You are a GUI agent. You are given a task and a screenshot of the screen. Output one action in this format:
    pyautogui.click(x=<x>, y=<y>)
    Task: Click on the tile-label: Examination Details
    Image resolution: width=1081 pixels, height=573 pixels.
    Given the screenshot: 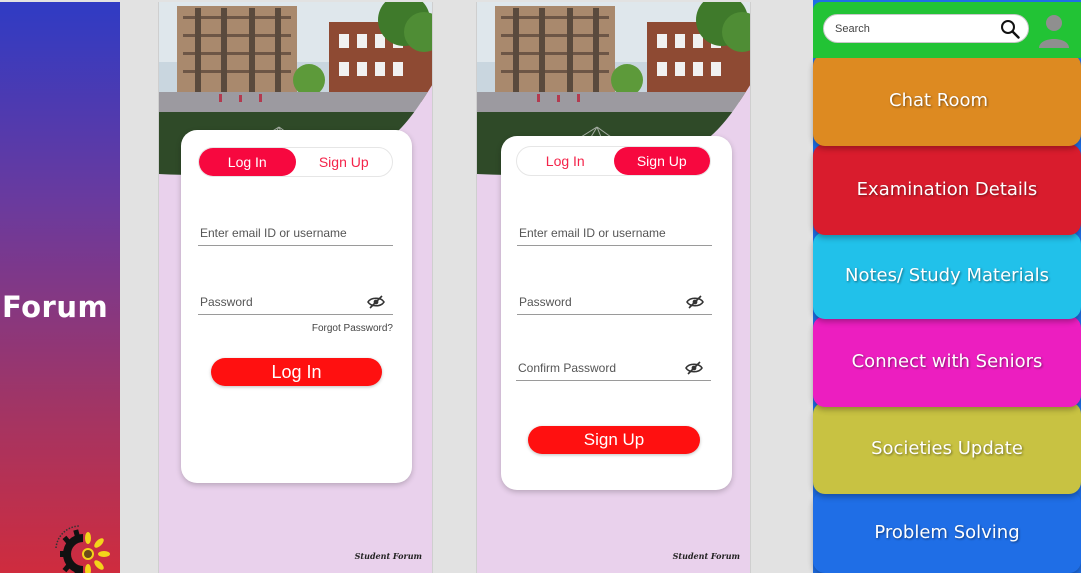 What is the action you would take?
    pyautogui.click(x=947, y=189)
    